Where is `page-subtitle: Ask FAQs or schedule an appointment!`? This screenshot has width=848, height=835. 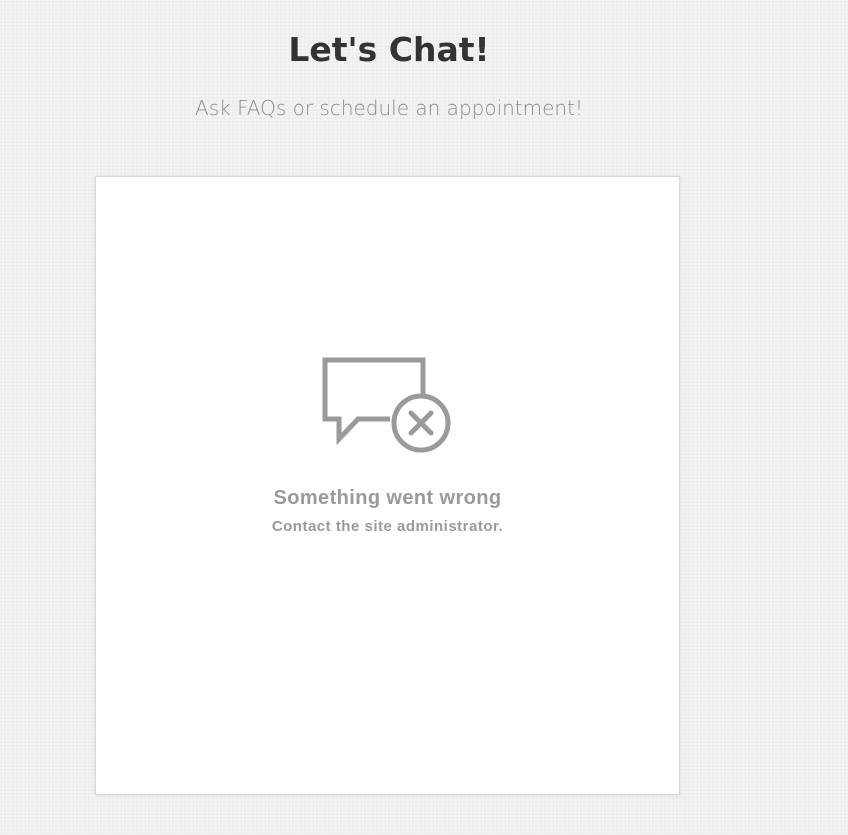
page-subtitle: Ask FAQs or schedule an appointment! is located at coordinates (389, 108).